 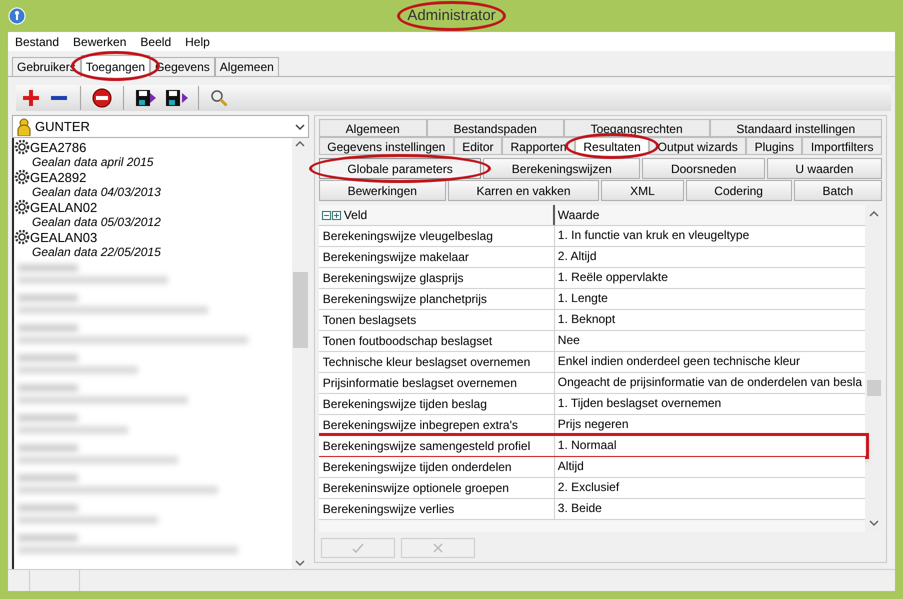 What do you see at coordinates (582, 298) in the screenshot?
I see `table-cell-text: 1. Lengte` at bounding box center [582, 298].